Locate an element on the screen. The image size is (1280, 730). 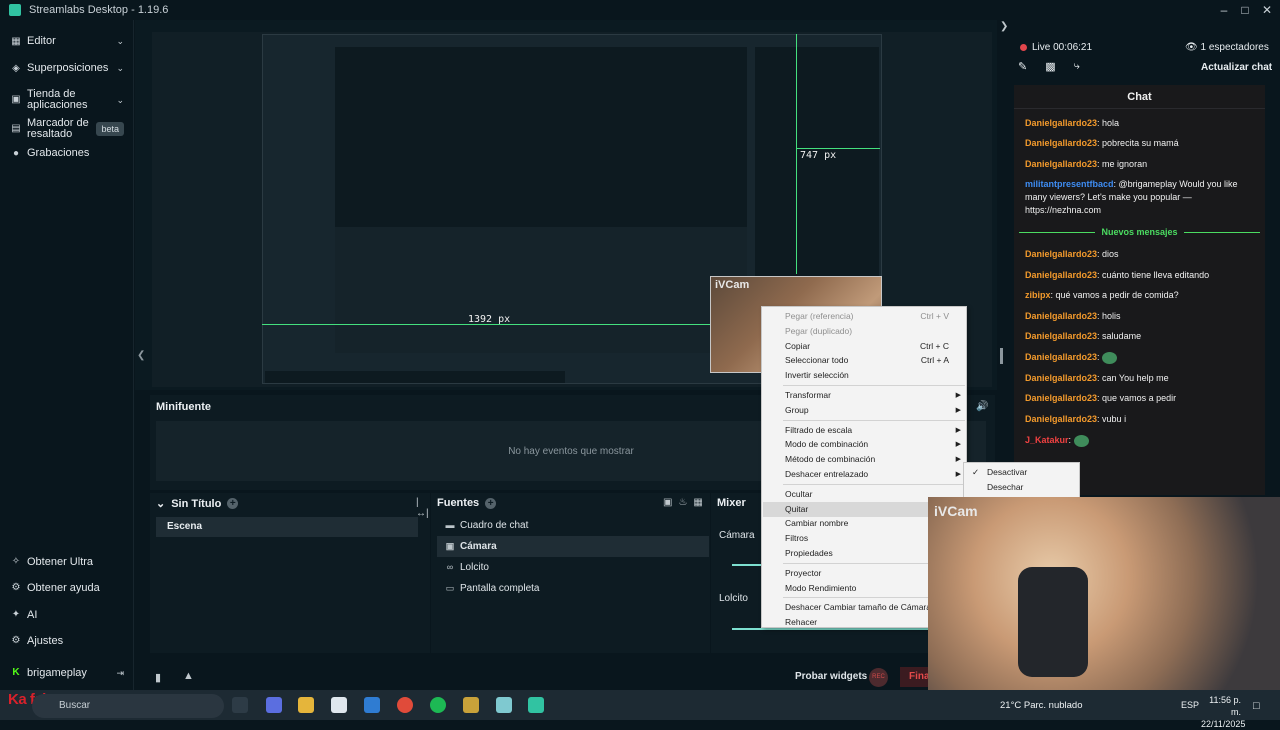
stats-icon: ▮ is located at coordinates (158, 677).